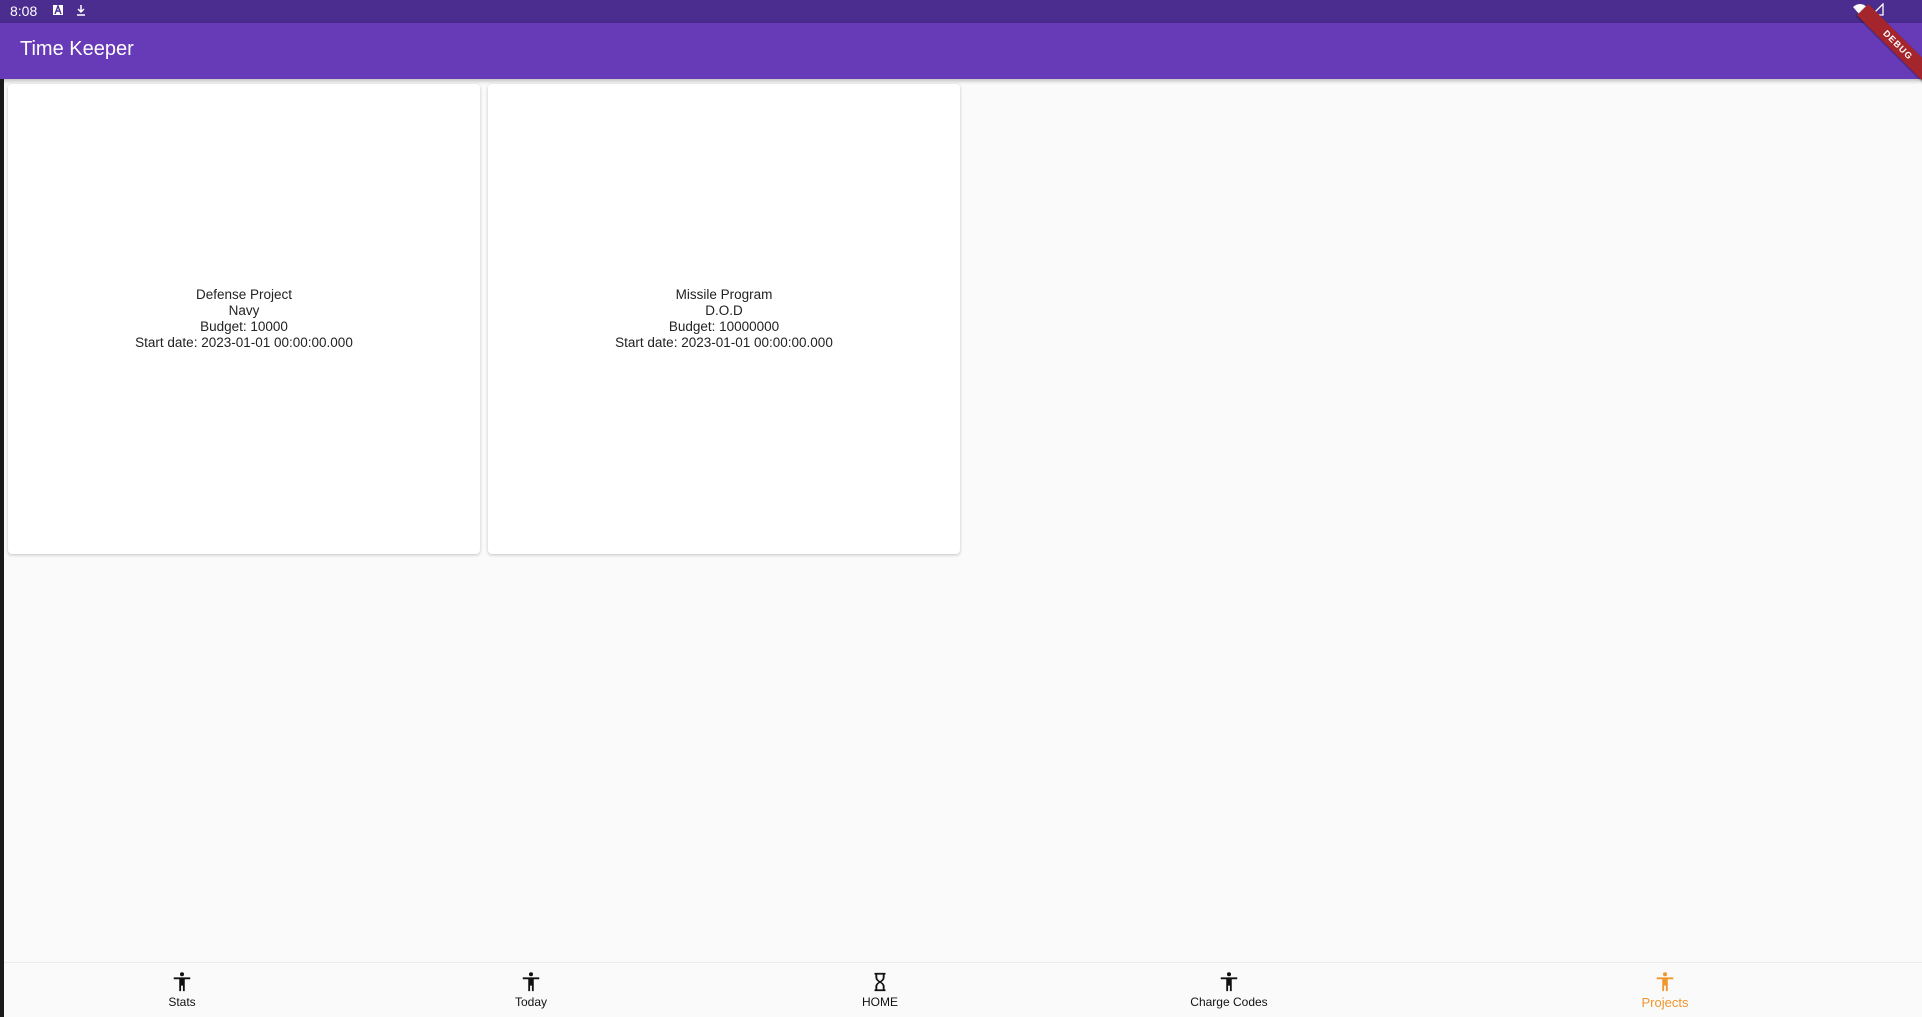  What do you see at coordinates (24, 11) in the screenshot?
I see `status-time: 8:08` at bounding box center [24, 11].